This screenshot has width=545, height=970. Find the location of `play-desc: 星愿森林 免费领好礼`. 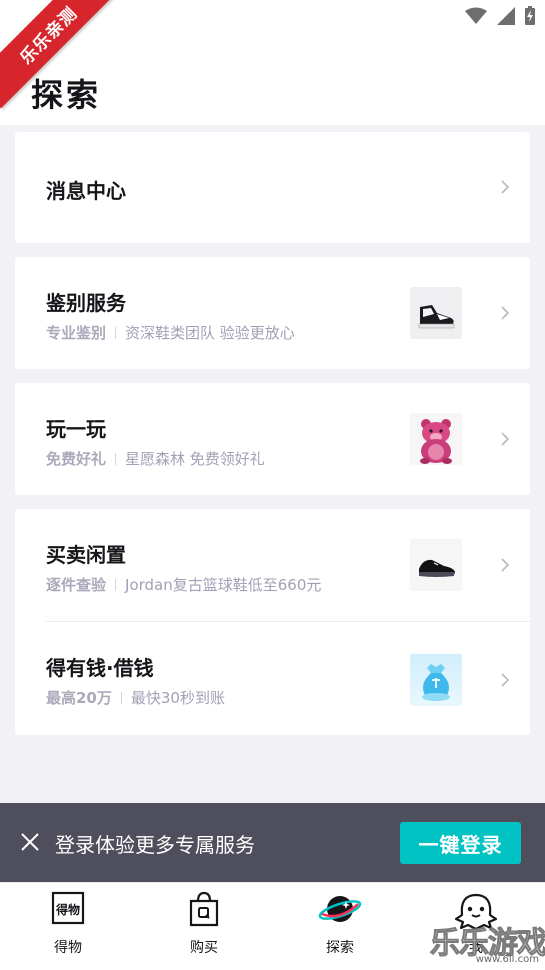

play-desc: 星愿森林 免费领好礼 is located at coordinates (195, 459).